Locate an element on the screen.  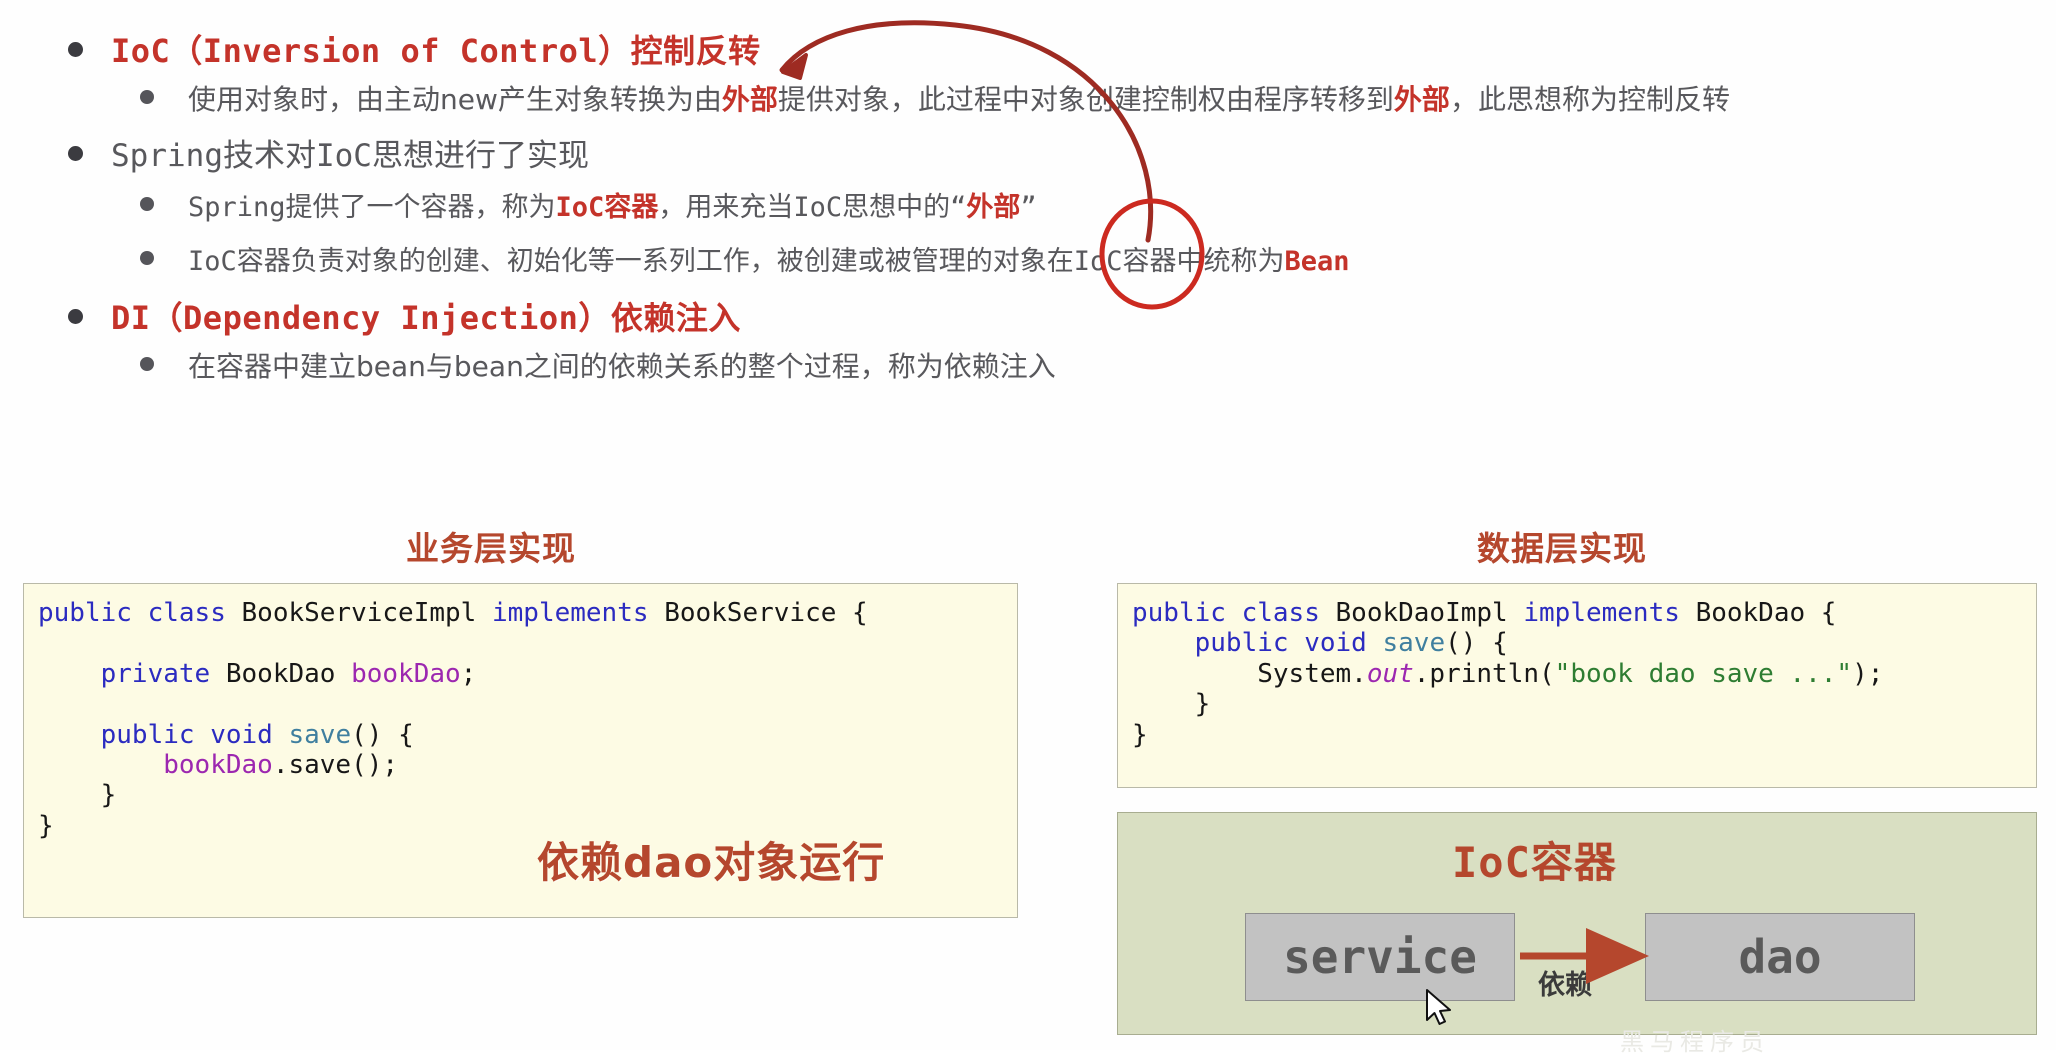
semicolon: ; is located at coordinates (468, 673).